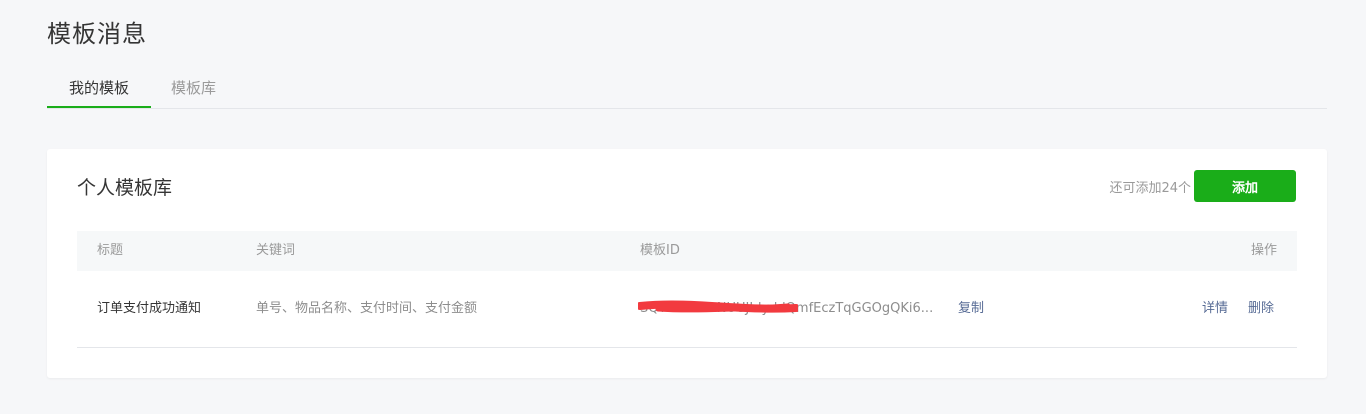 This screenshot has height=414, width=1366. What do you see at coordinates (1261, 309) in the screenshot?
I see `delete-link: 删除` at bounding box center [1261, 309].